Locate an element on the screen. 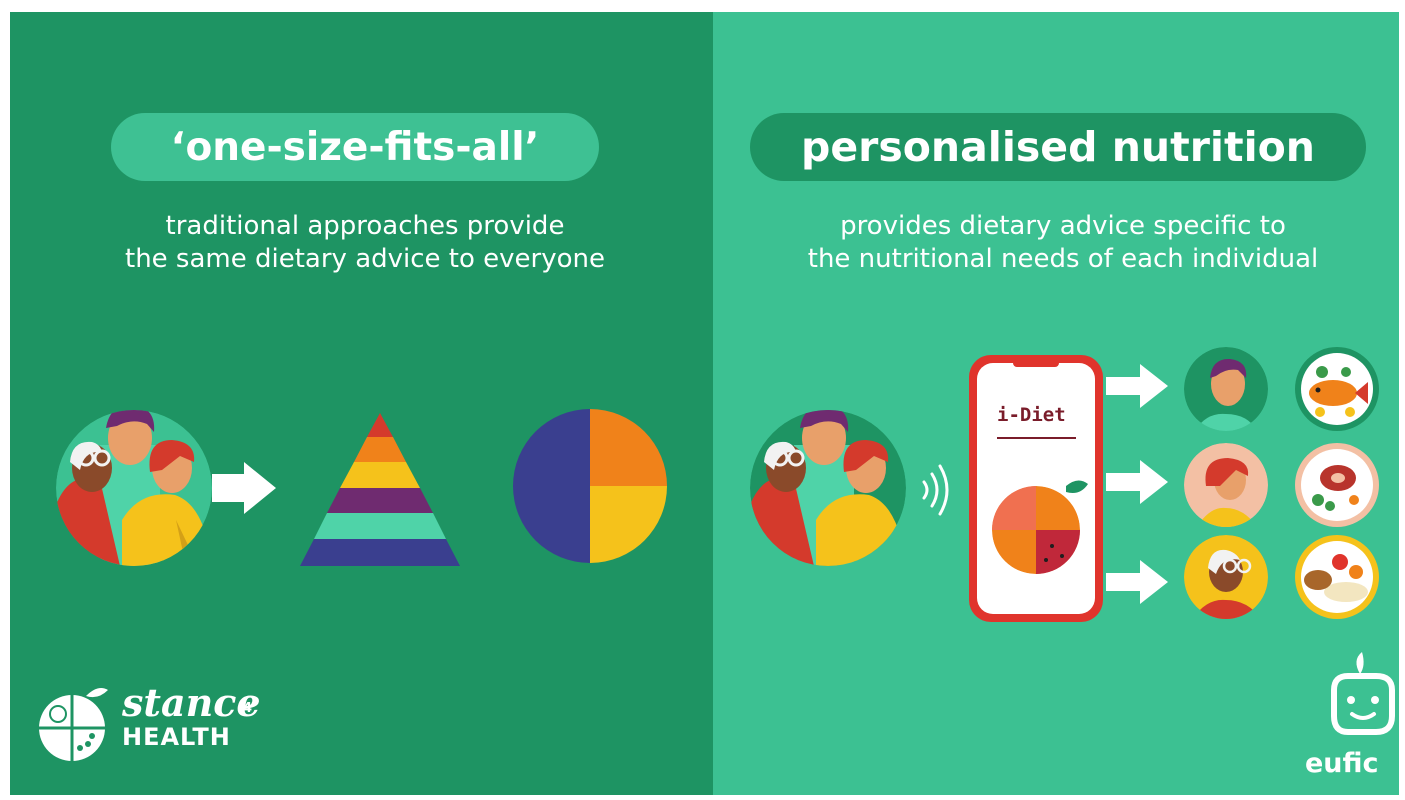 The width and height of the screenshot is (1405, 800). food-plate-icon is located at coordinates (590, 486).